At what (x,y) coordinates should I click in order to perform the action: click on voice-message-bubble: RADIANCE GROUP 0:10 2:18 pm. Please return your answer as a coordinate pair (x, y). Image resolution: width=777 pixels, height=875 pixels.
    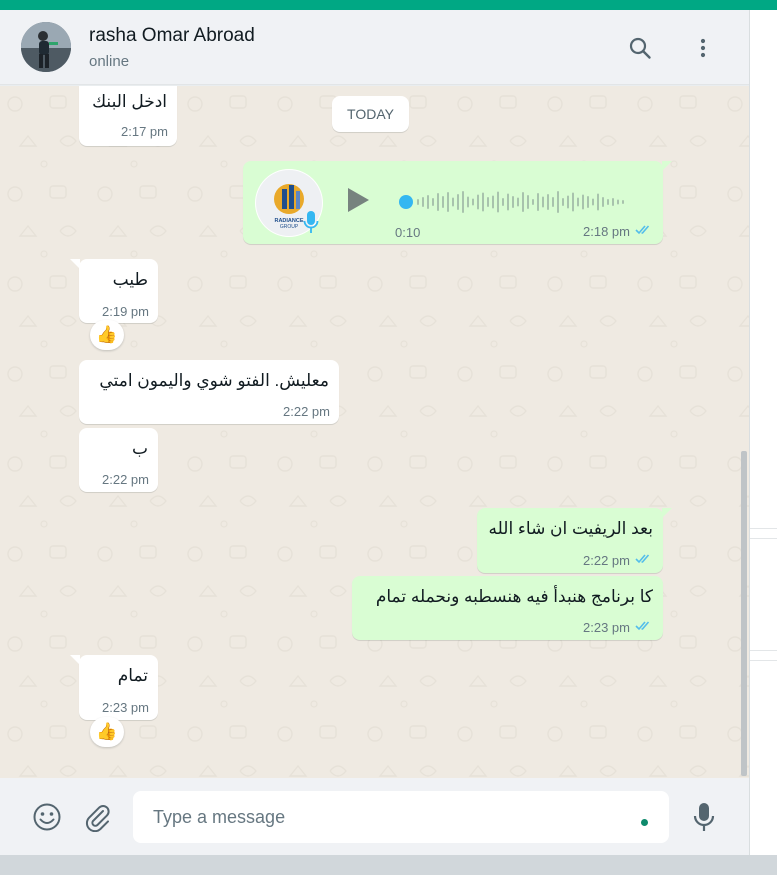
    Looking at the image, I should click on (457, 202).